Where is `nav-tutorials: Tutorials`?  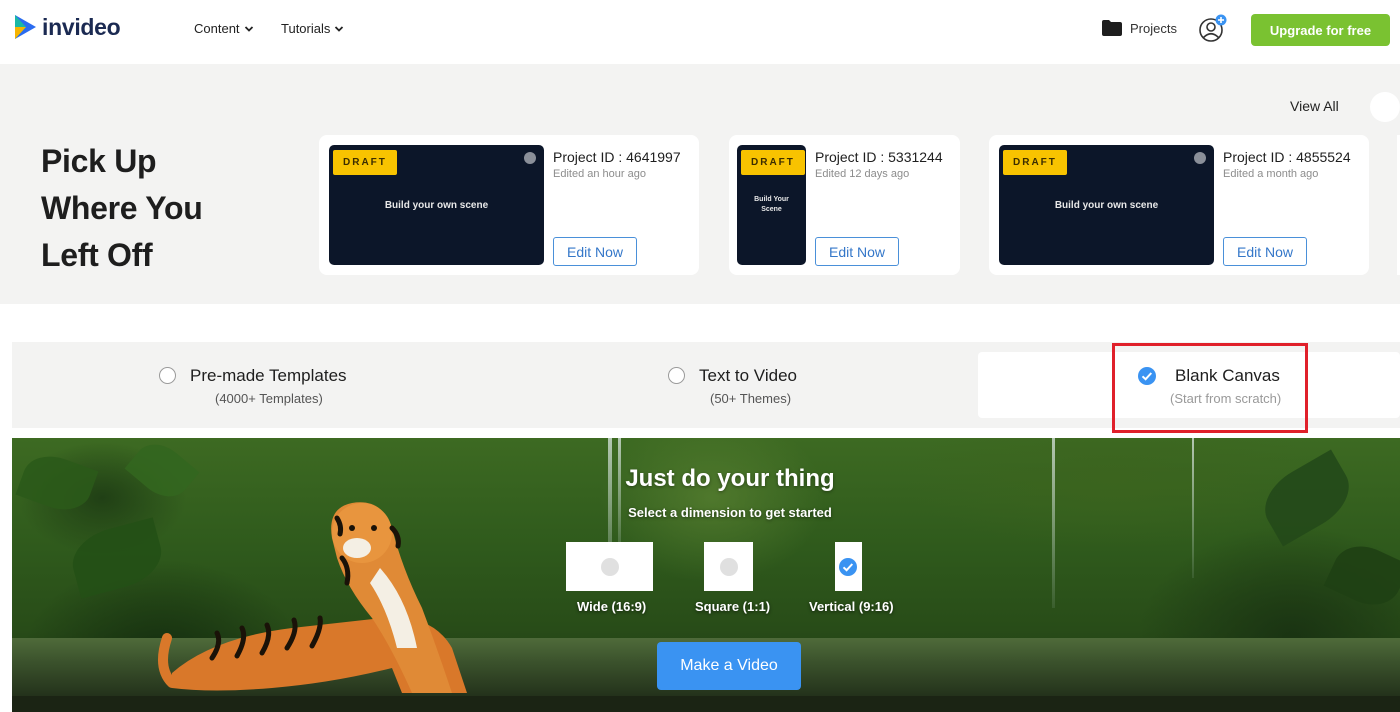 nav-tutorials: Tutorials is located at coordinates (312, 28).